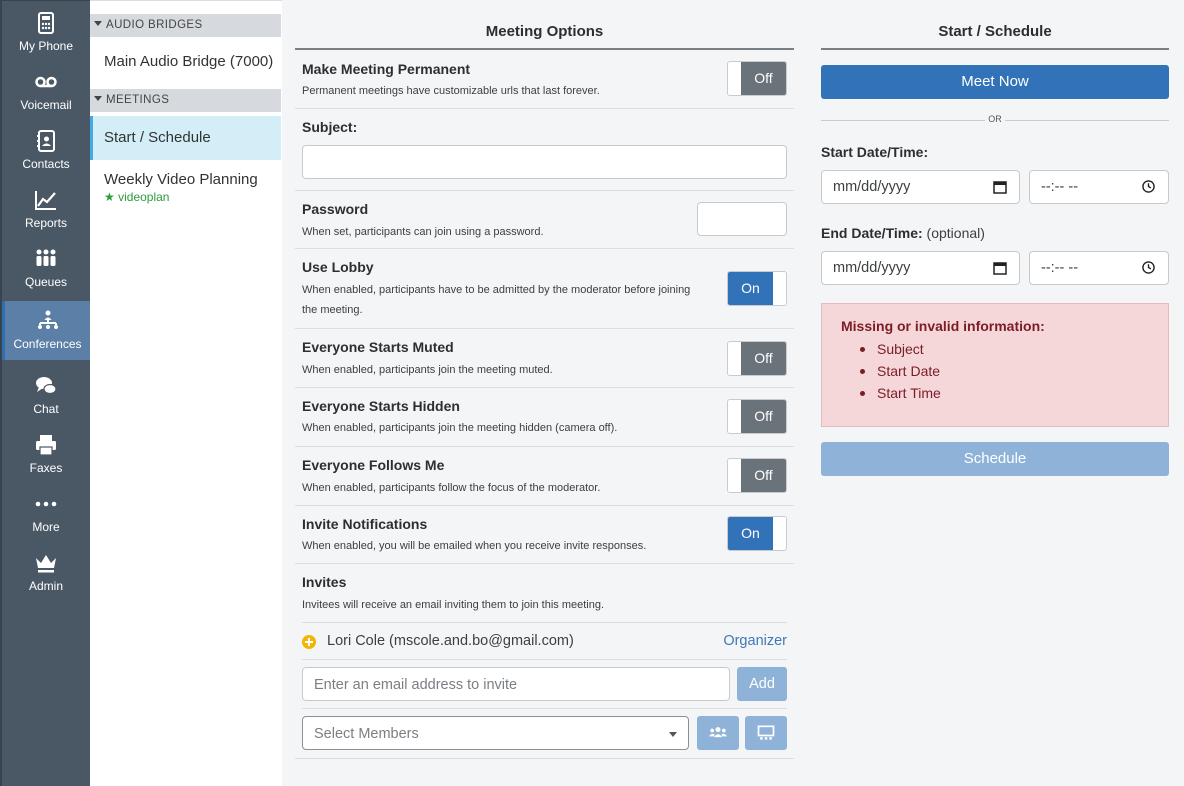  What do you see at coordinates (46, 504) in the screenshot?
I see `more-dots-icon` at bounding box center [46, 504].